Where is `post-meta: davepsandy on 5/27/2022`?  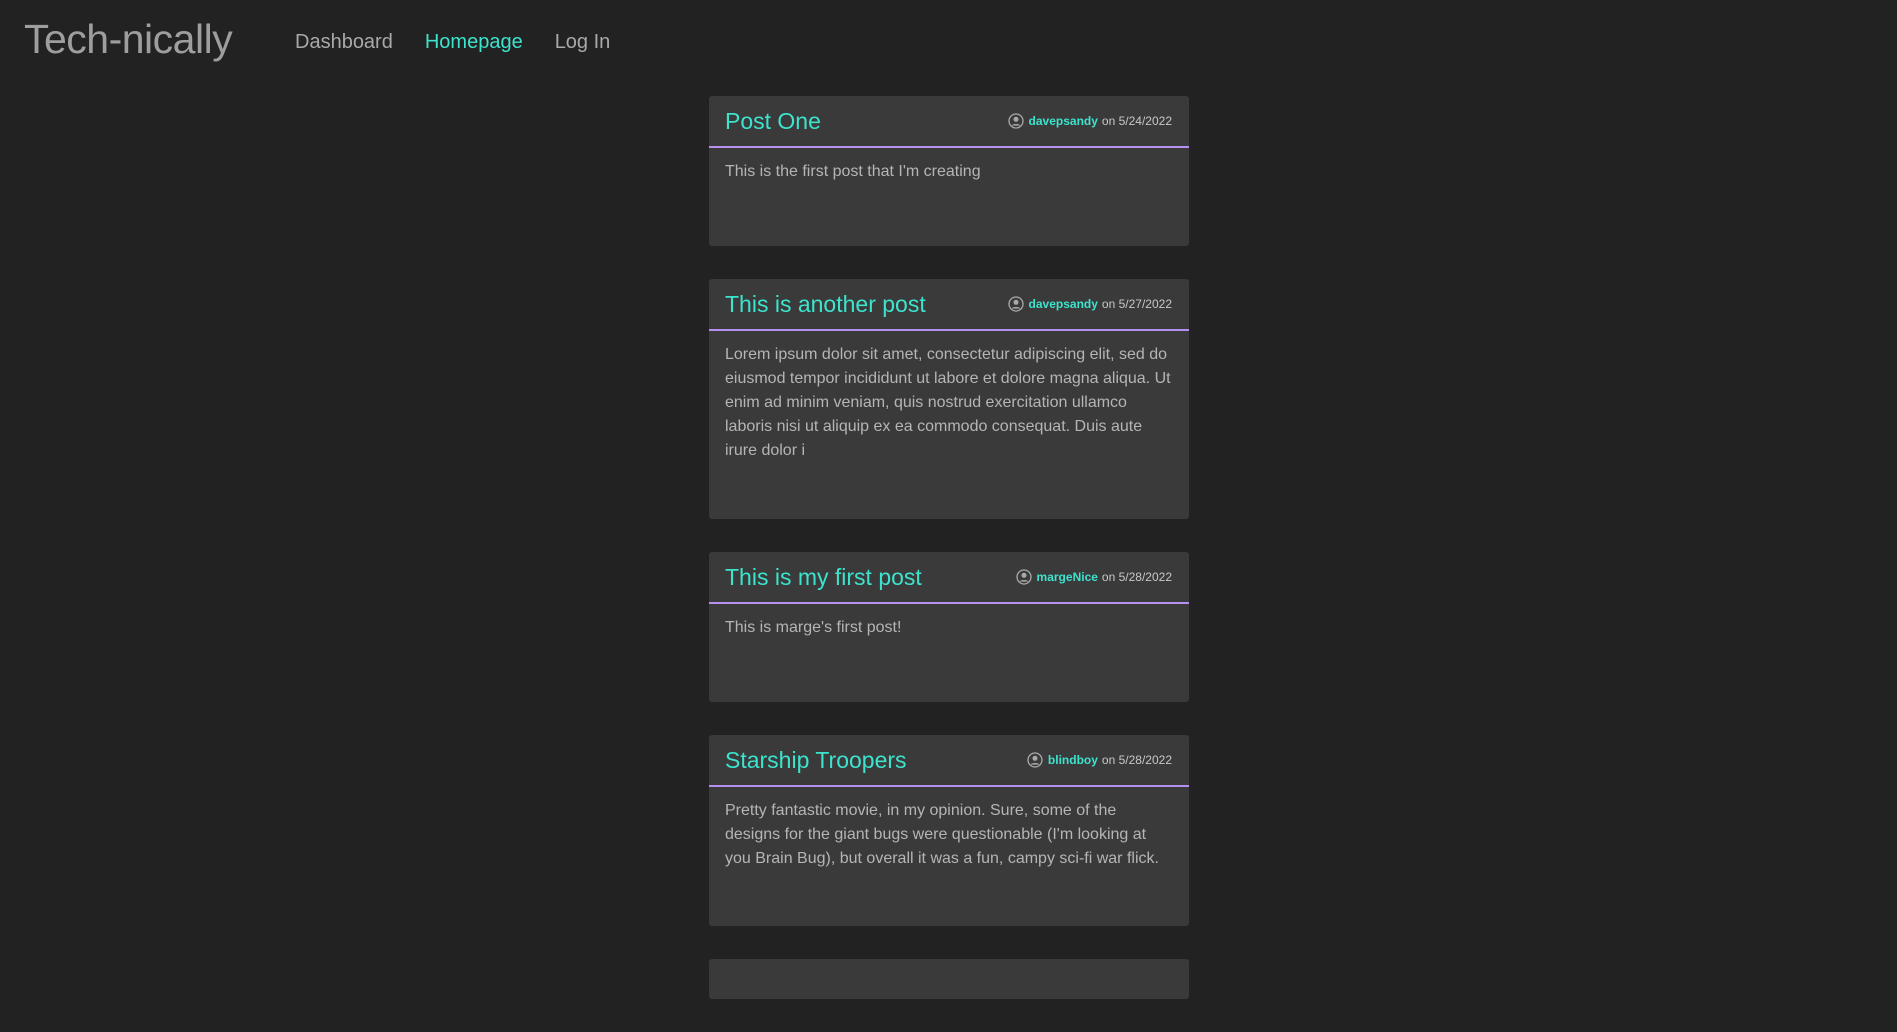 post-meta: davepsandy on 5/27/2022 is located at coordinates (1089, 304).